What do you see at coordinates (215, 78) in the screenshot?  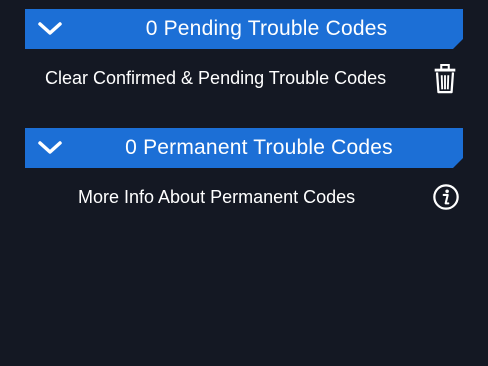 I see `clear-codes-label: Clear Confirmed & Pending Trouble Codes` at bounding box center [215, 78].